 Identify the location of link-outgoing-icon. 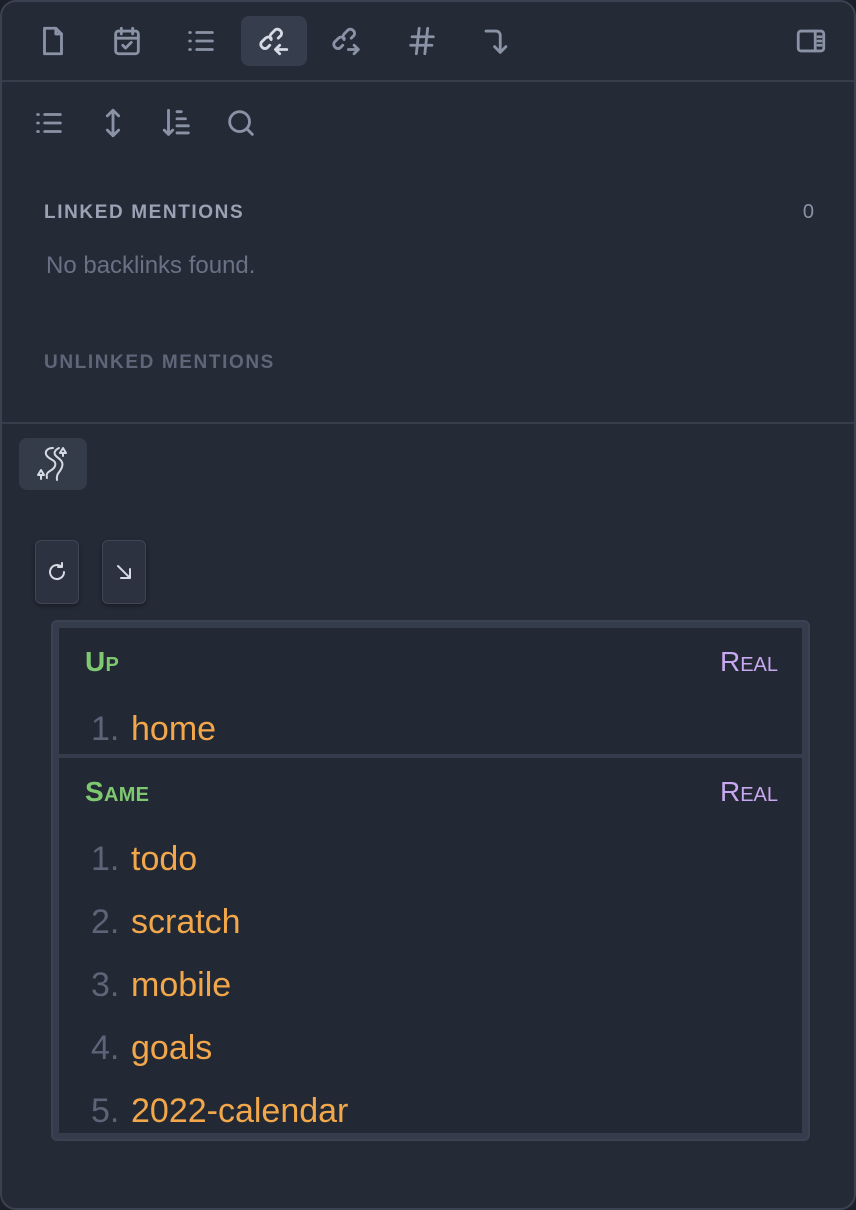
(346, 41).